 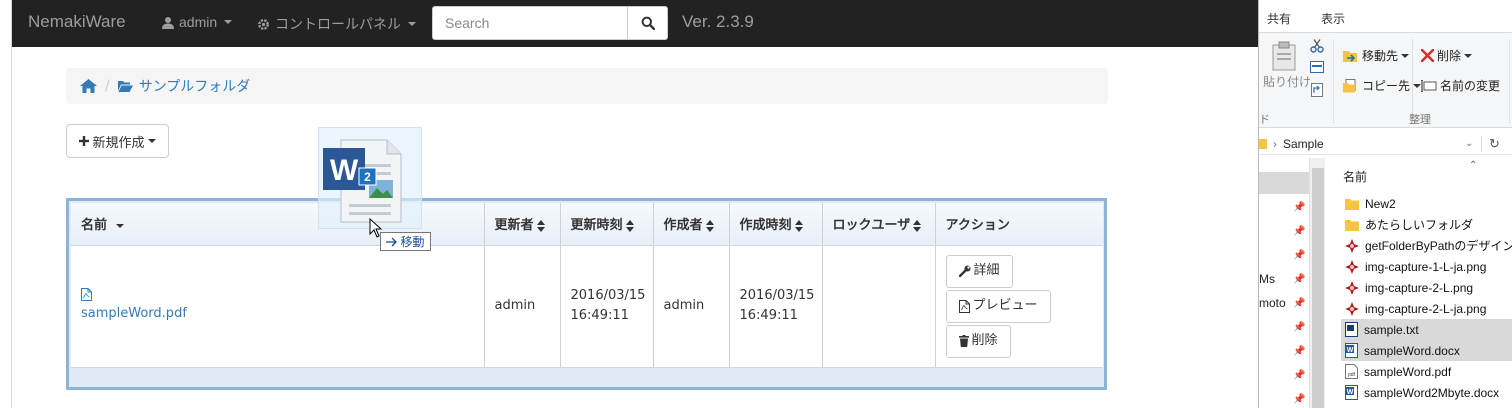 I want to click on file-list-item-label: New2, so click(x=1380, y=203).